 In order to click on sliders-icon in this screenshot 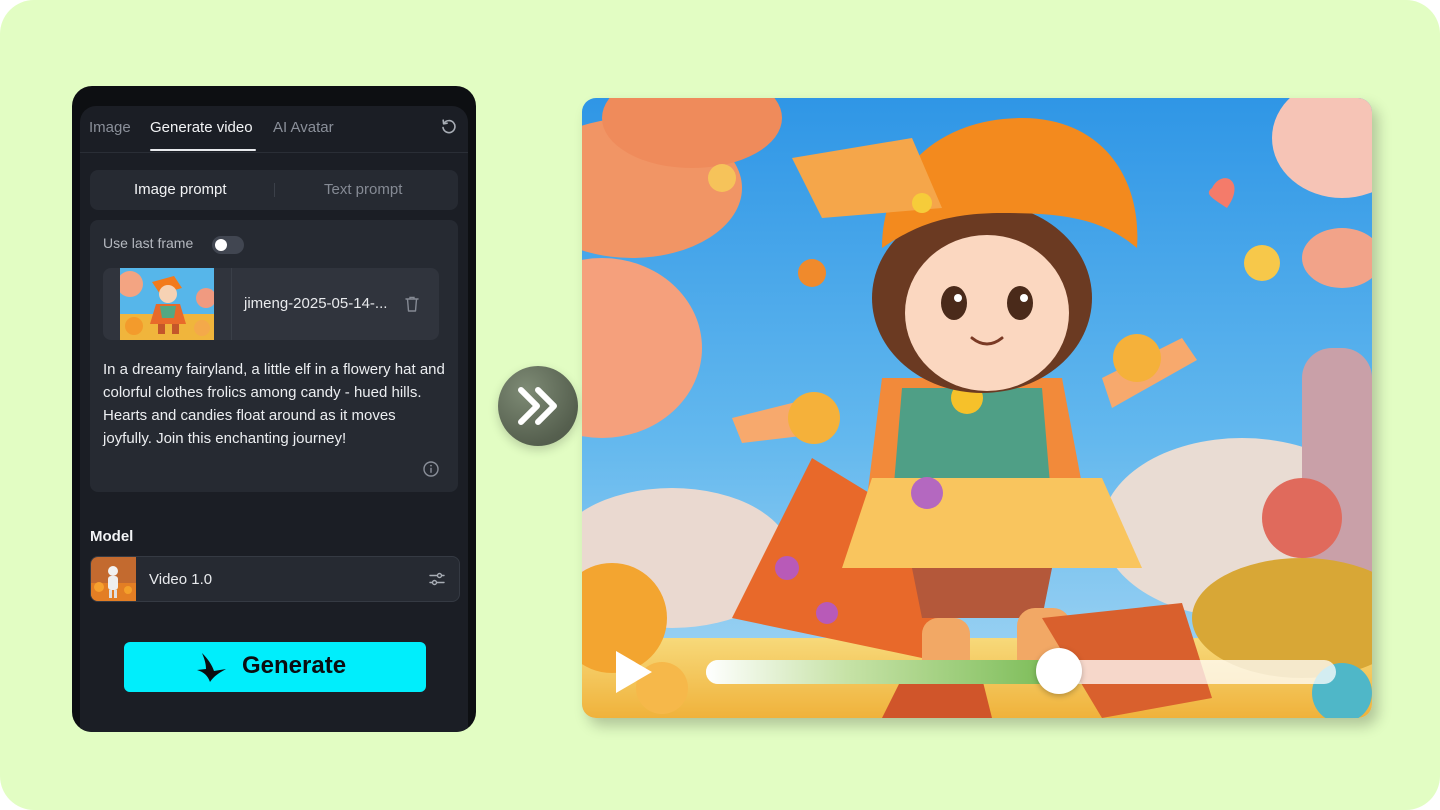, I will do `click(437, 579)`.